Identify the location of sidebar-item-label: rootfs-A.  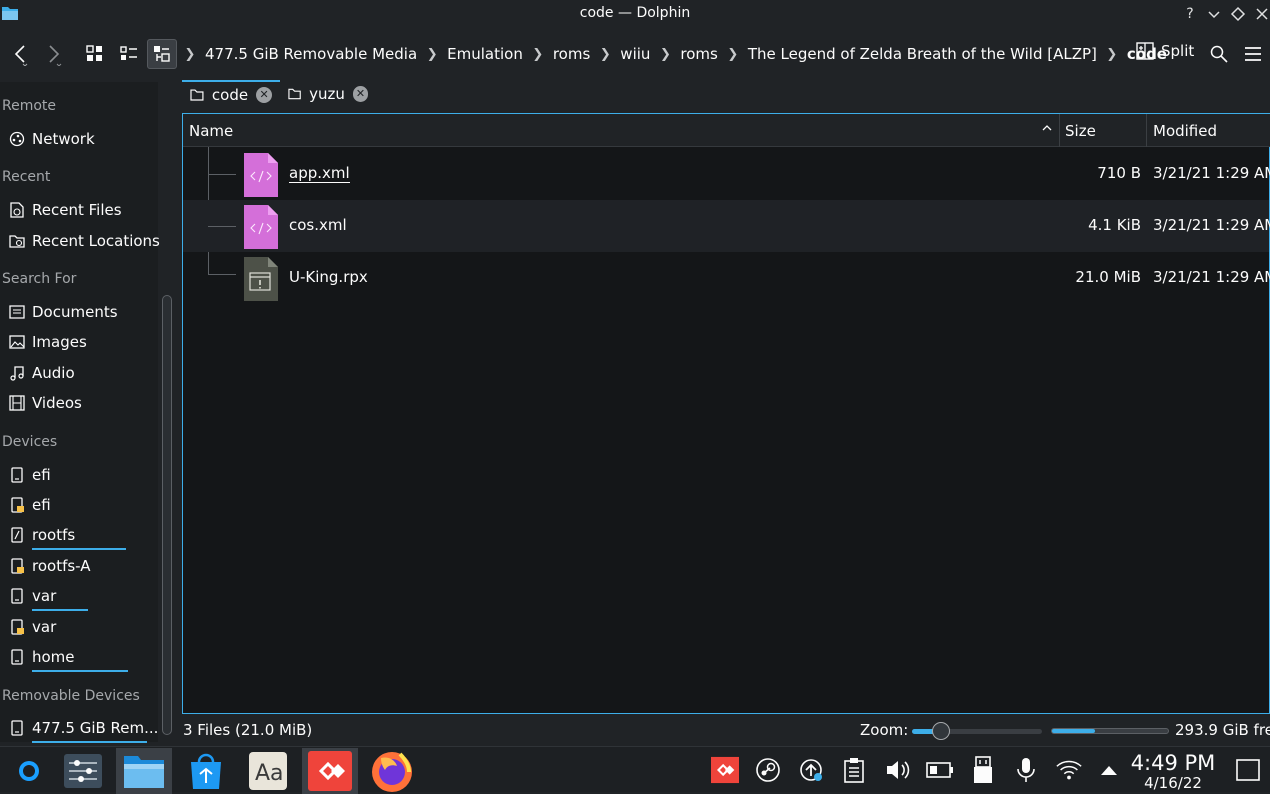
(61, 566).